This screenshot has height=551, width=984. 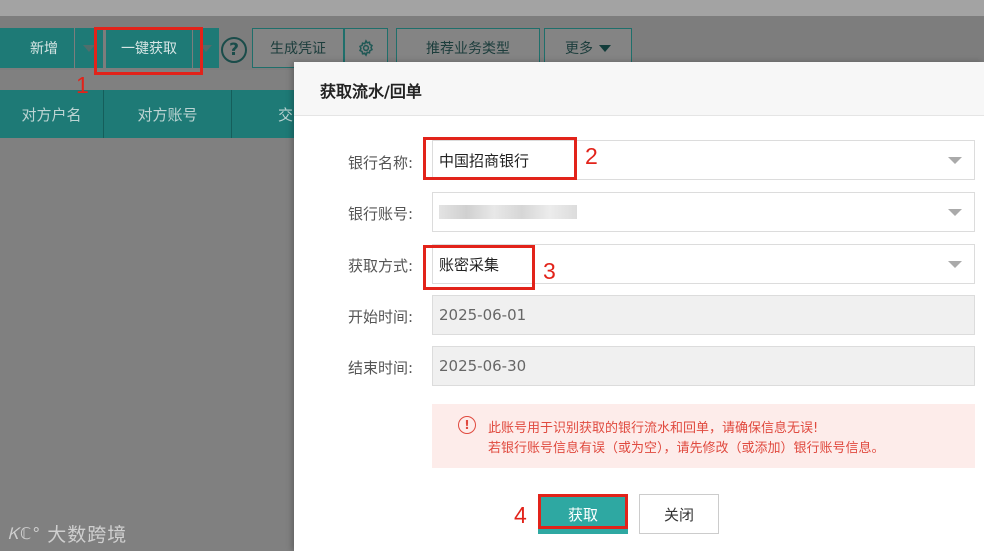 What do you see at coordinates (483, 315) in the screenshot?
I see `start-time-value: 2025-06-01` at bounding box center [483, 315].